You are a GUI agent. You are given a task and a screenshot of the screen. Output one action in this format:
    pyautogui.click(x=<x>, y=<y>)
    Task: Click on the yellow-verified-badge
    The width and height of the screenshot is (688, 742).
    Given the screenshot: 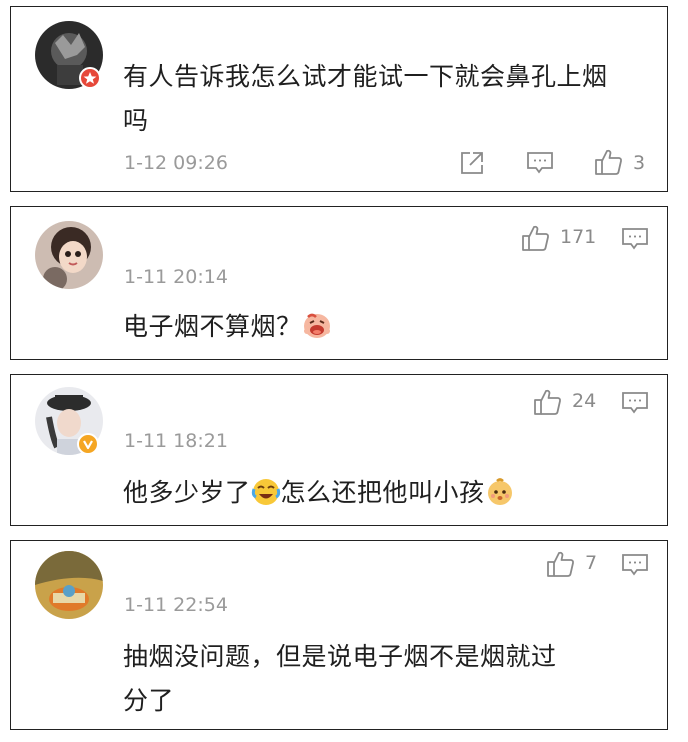 What is the action you would take?
    pyautogui.click(x=88, y=444)
    